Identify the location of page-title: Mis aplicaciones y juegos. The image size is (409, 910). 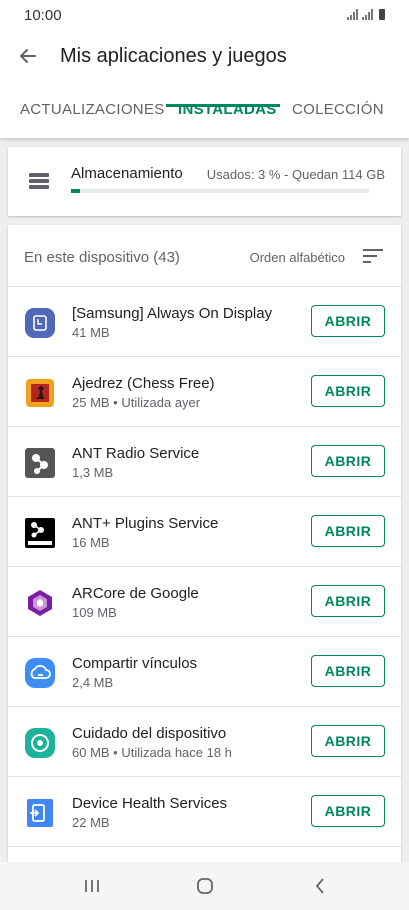
(173, 56).